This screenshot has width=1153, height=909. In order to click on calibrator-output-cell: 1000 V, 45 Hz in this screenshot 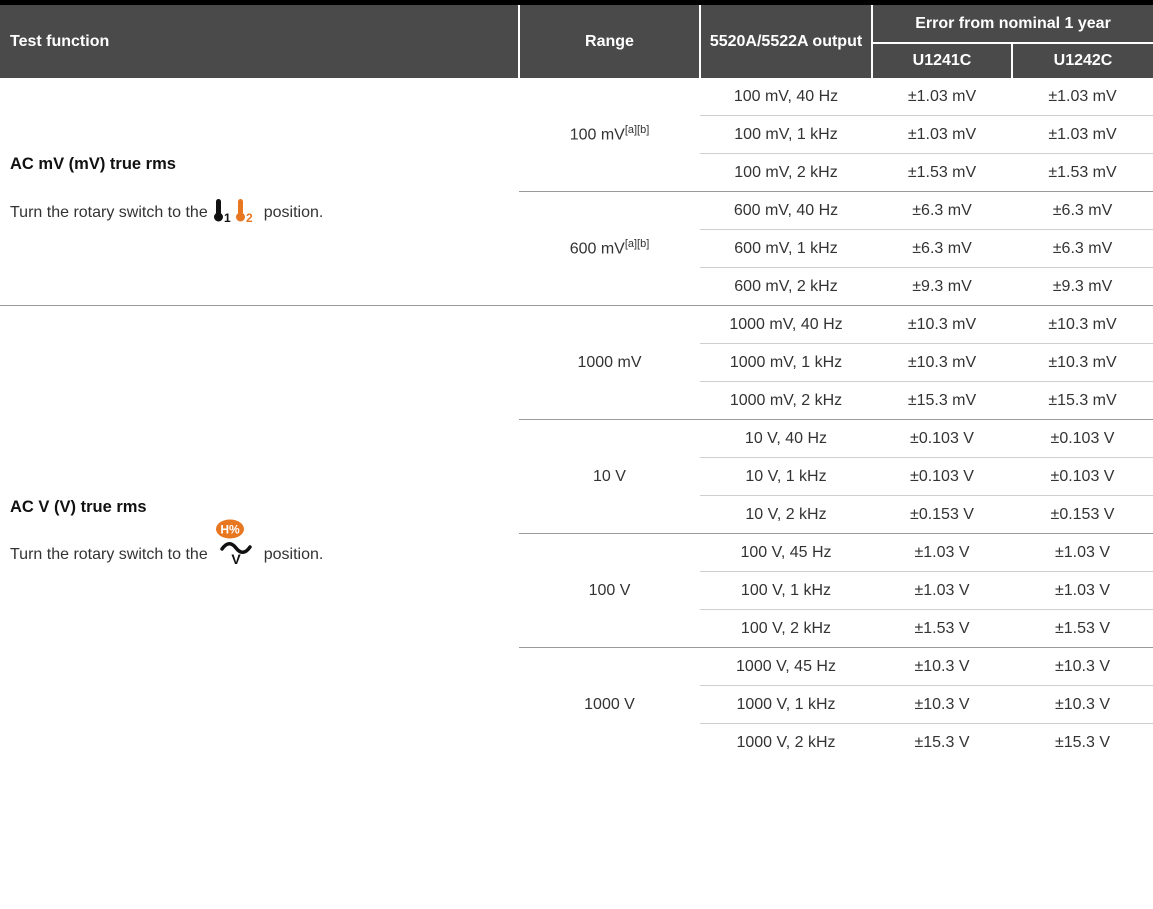, I will do `click(786, 666)`.